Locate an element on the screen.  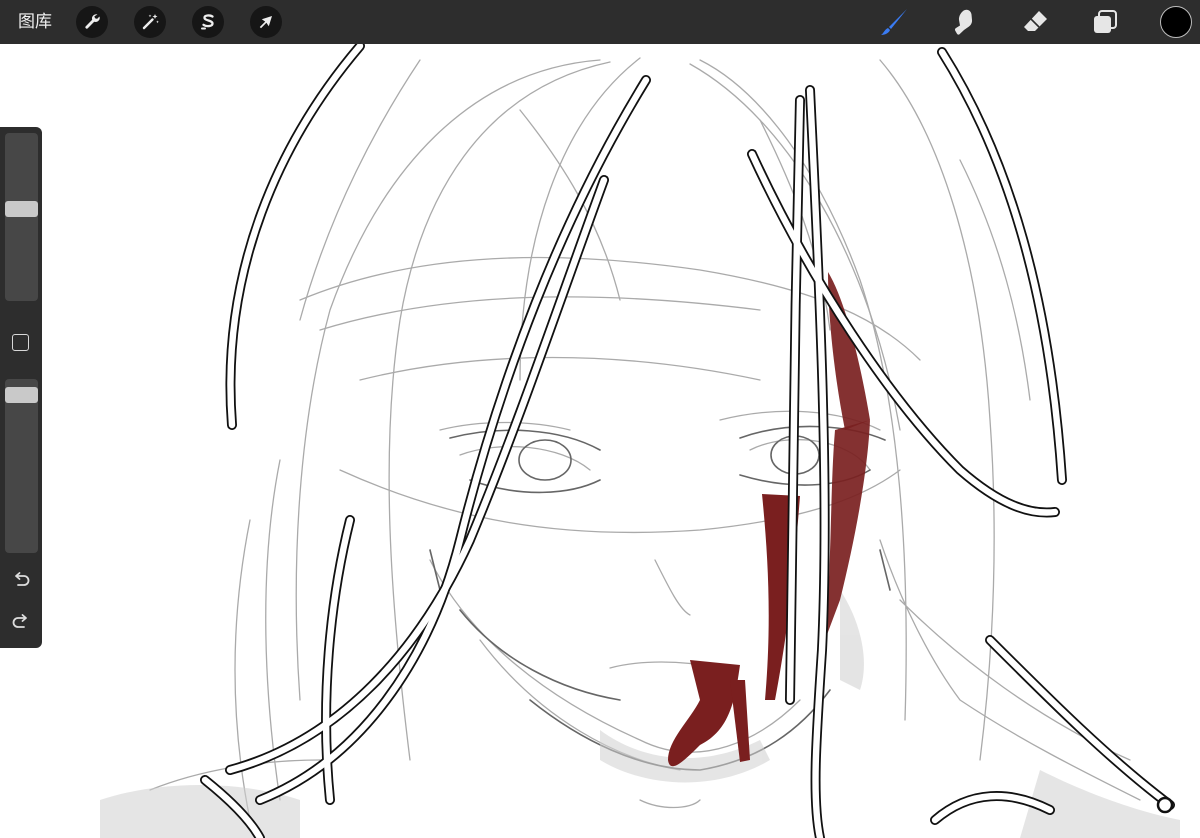
brush-opacity-slider is located at coordinates (21, 466).